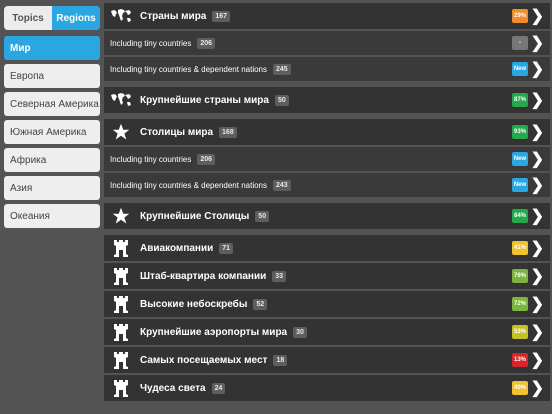 The image size is (552, 414). Describe the element at coordinates (52, 216) in the screenshot. I see `region-item: Океания` at that location.